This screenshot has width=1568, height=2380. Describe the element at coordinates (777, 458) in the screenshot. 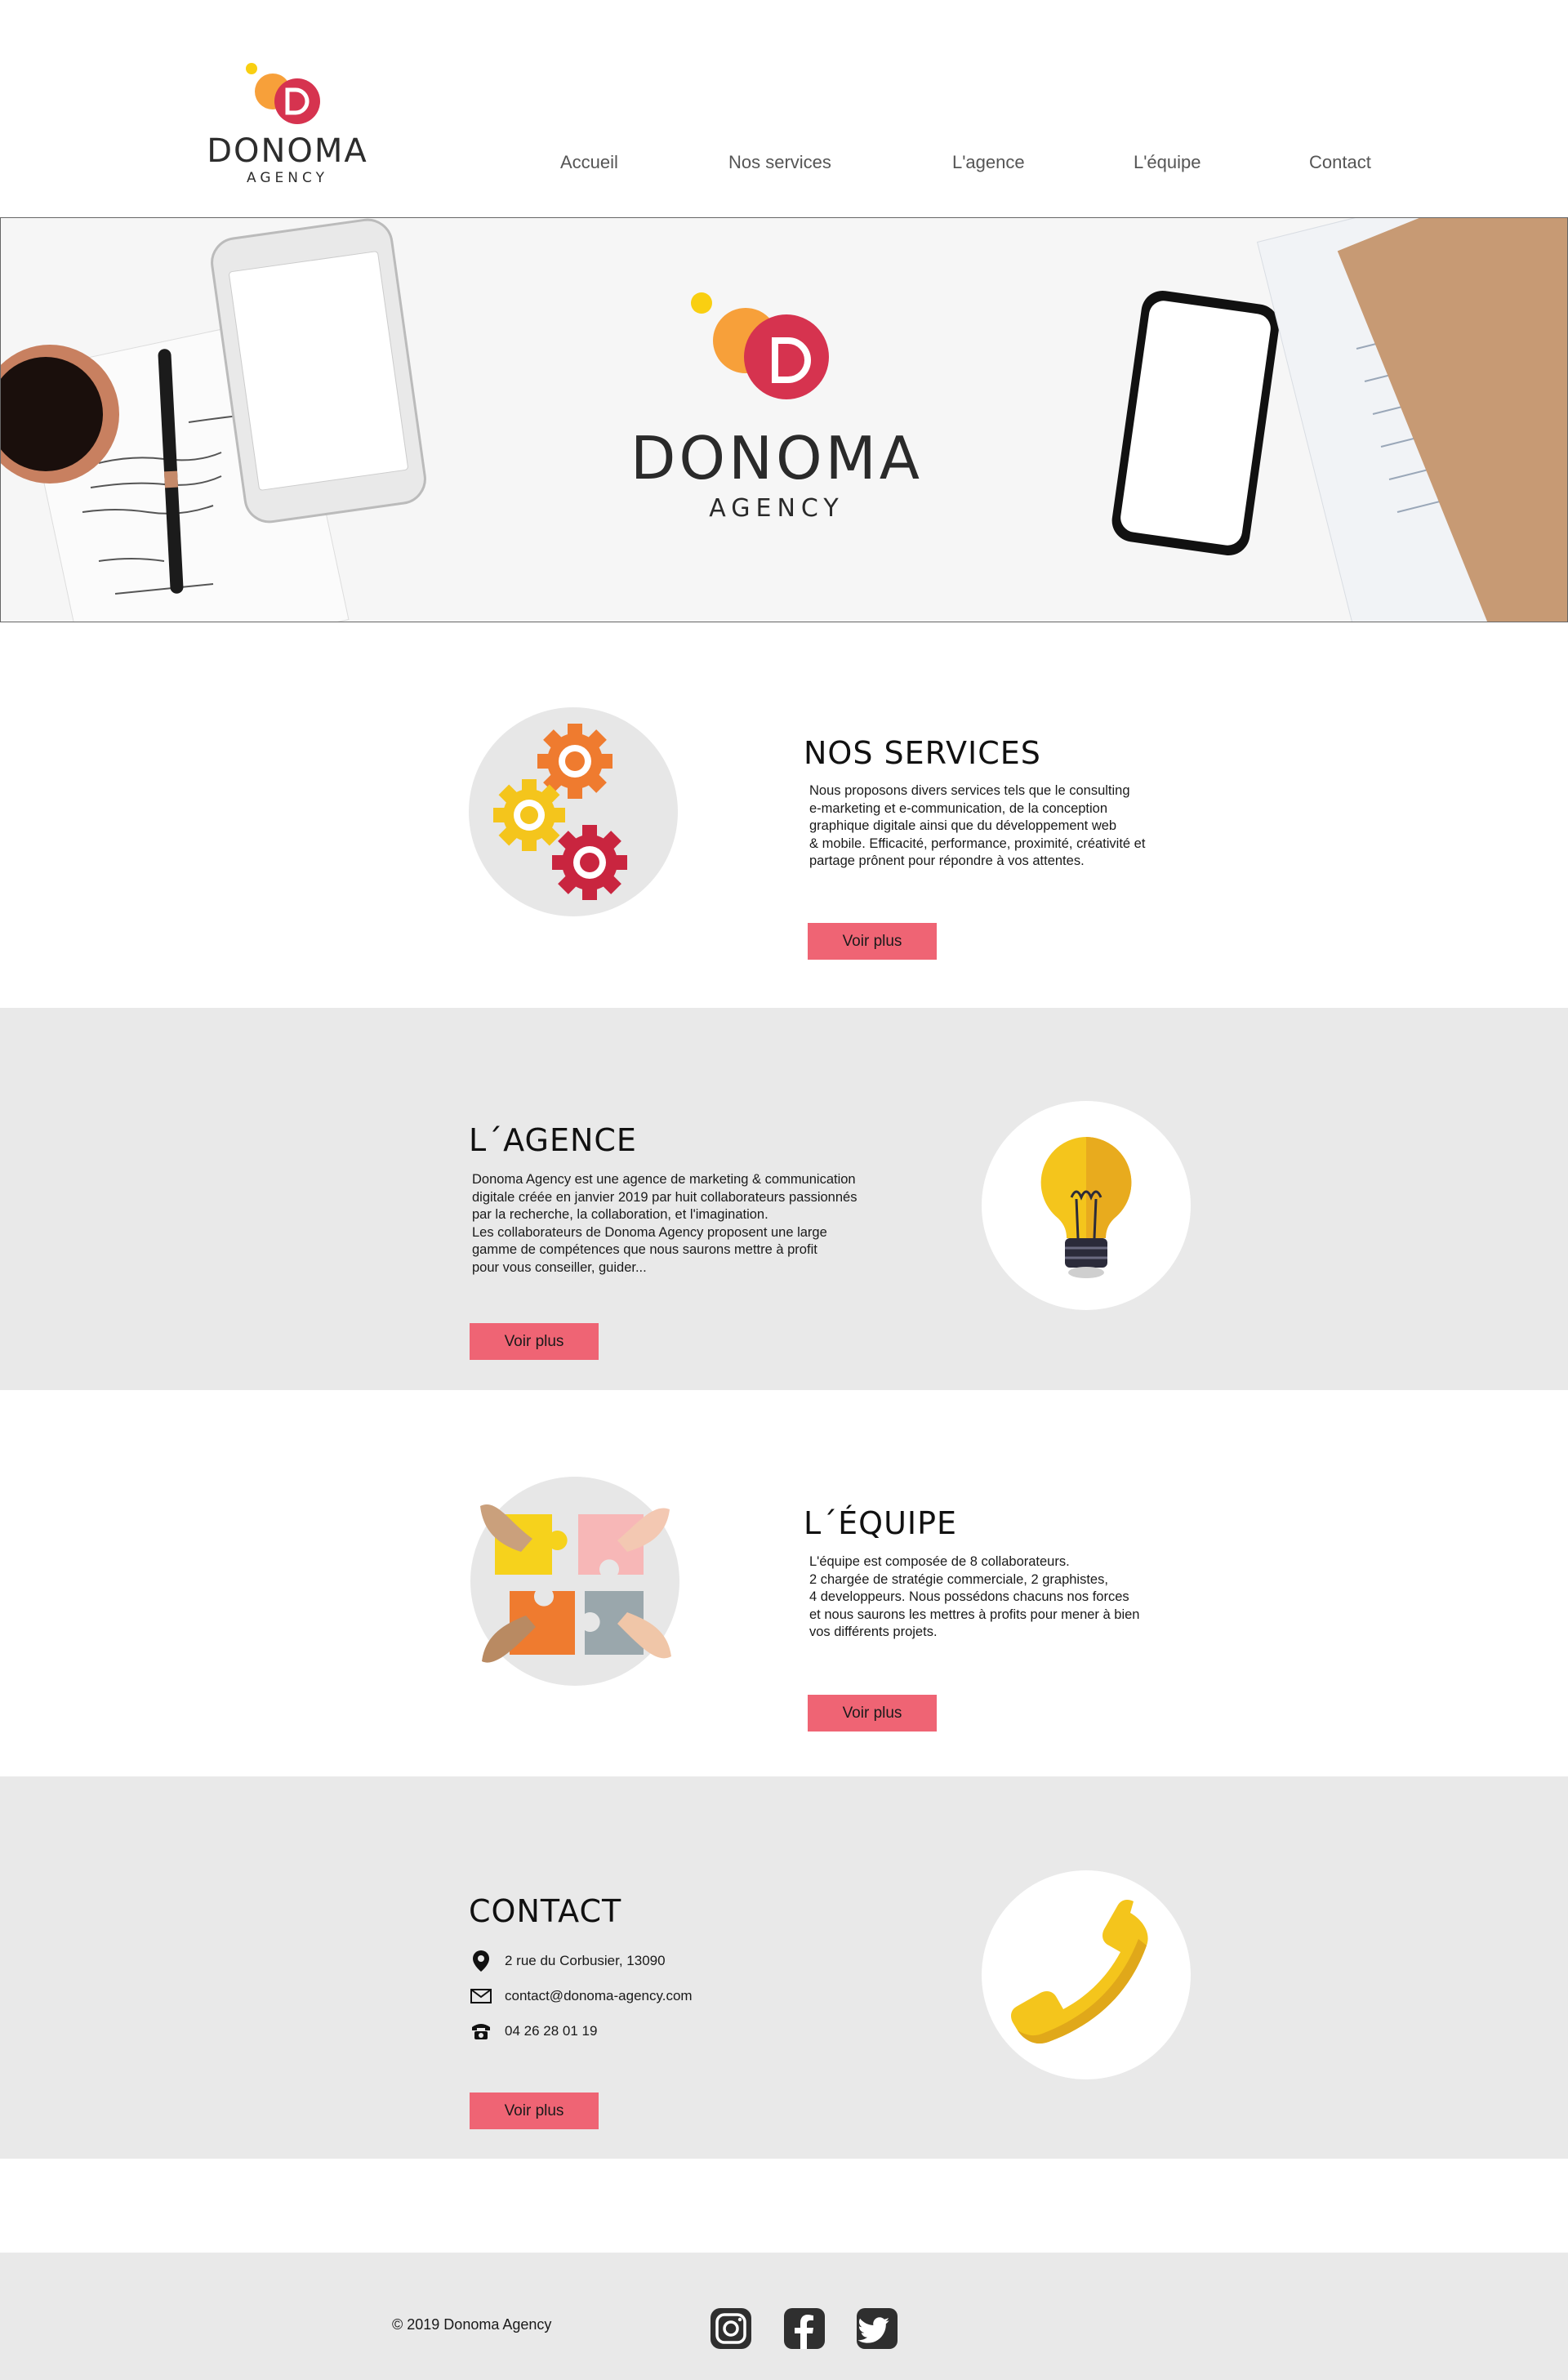

I see `hero-title: DONOMA` at that location.